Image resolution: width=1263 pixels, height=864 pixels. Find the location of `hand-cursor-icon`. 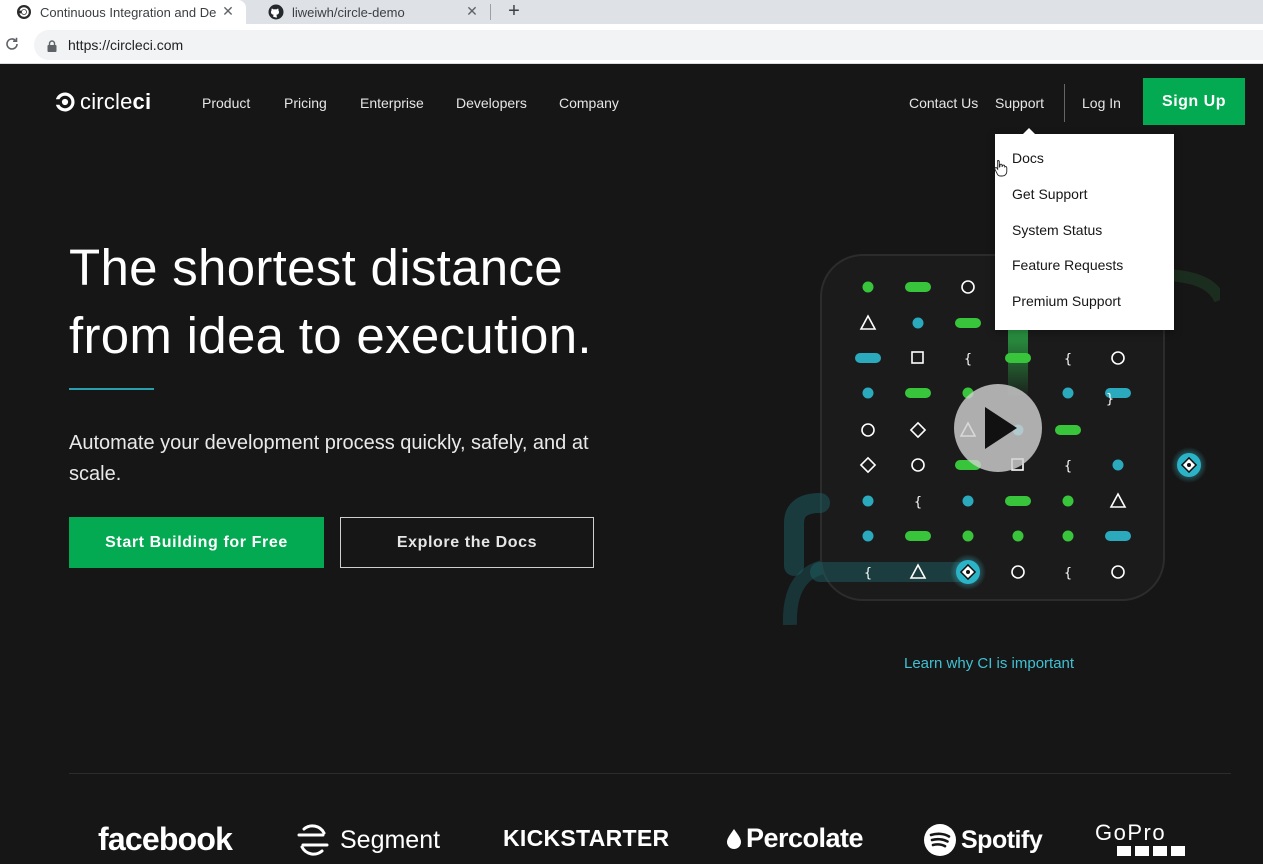

hand-cursor-icon is located at coordinates (1001, 168).